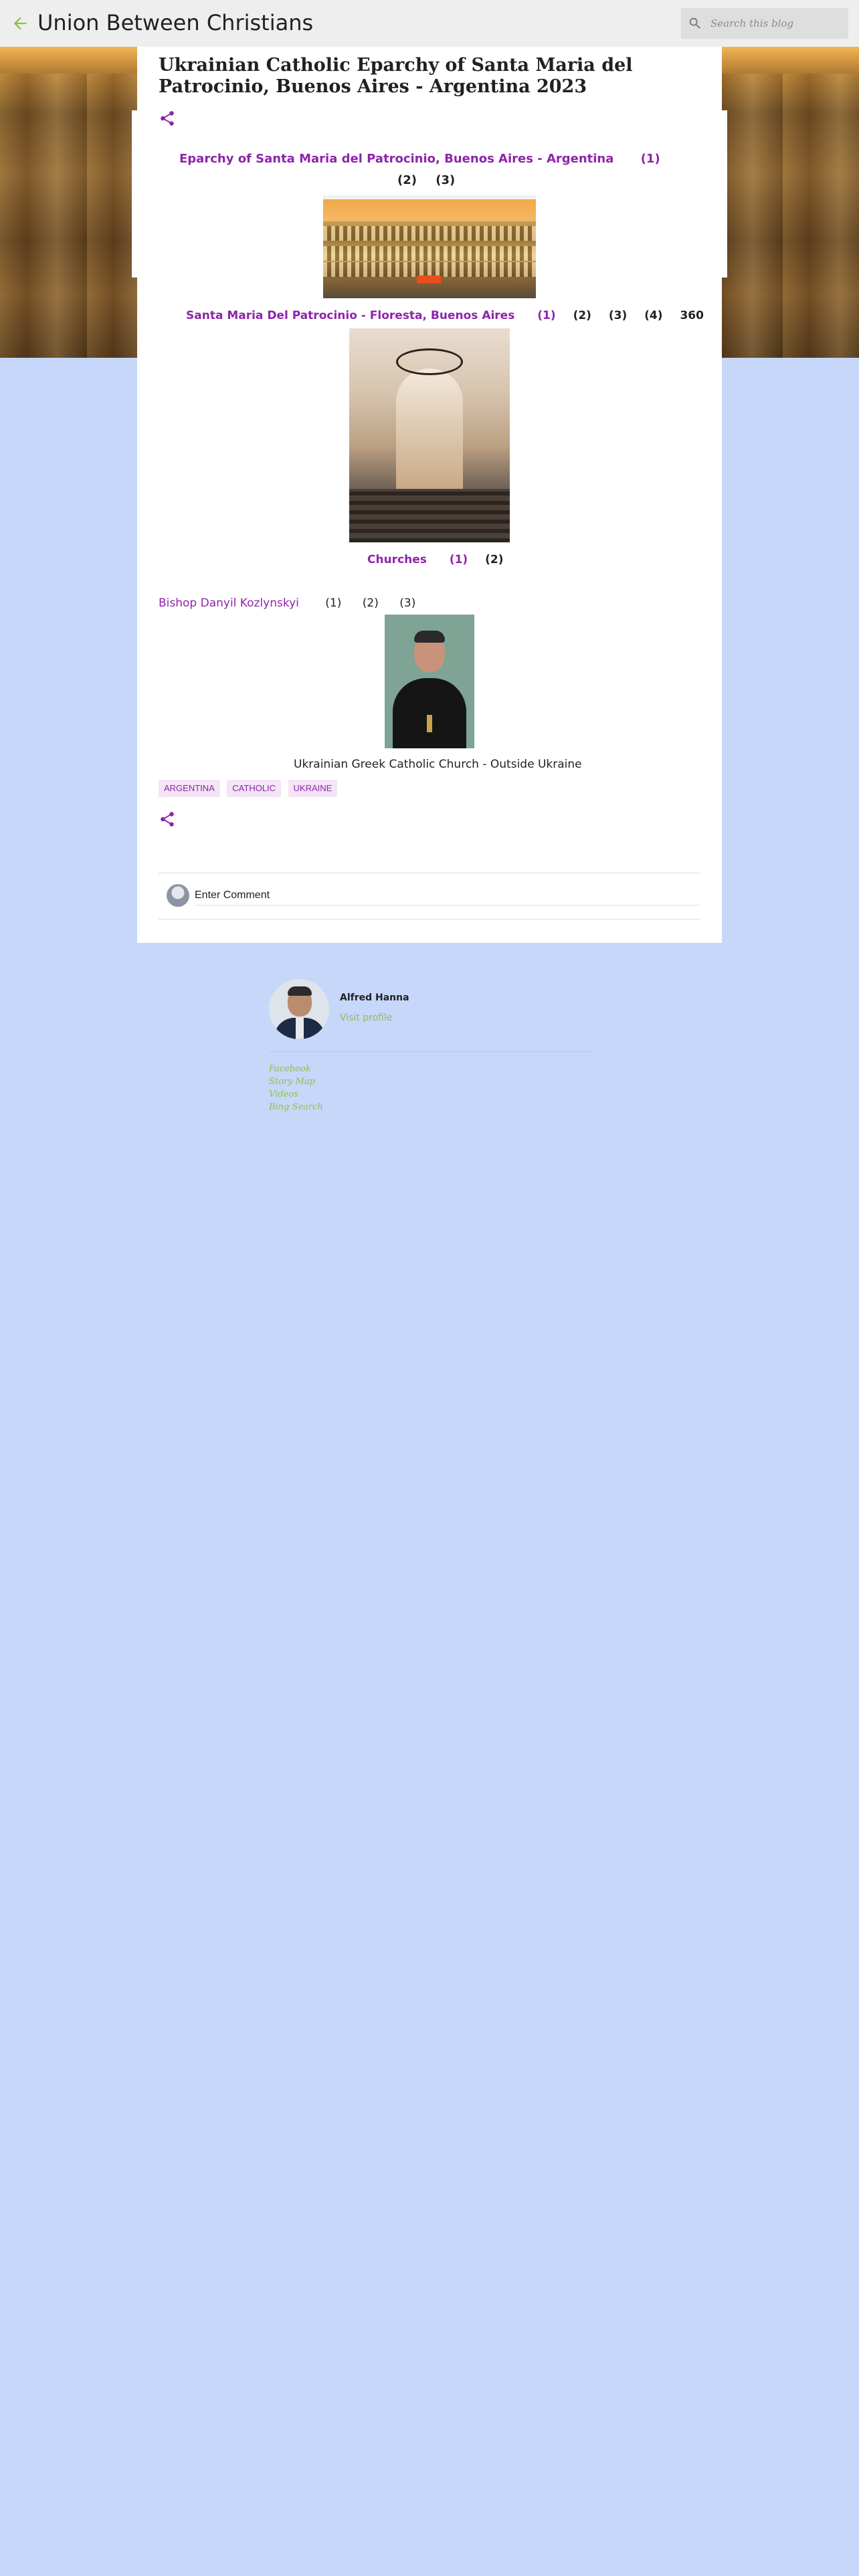 The height and width of the screenshot is (2576, 859). What do you see at coordinates (371, 604) in the screenshot?
I see `bishop-ref-2: (2)` at bounding box center [371, 604].